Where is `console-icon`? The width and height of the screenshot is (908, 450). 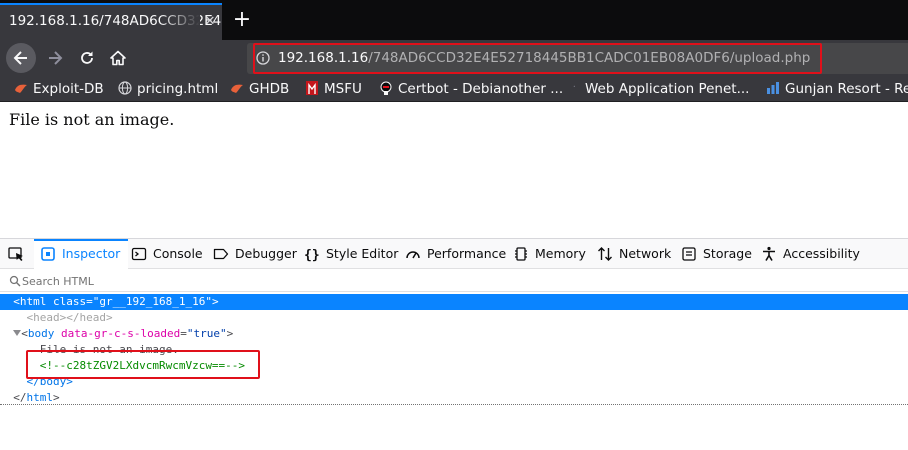
console-icon is located at coordinates (139, 254).